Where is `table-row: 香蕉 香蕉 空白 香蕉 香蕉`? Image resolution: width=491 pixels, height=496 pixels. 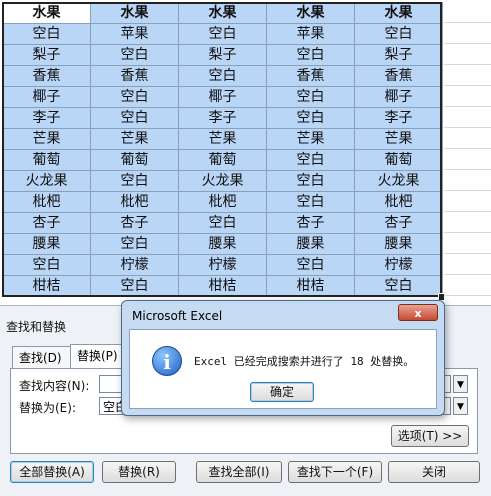
table-row: 香蕉 香蕉 空白 香蕉 香蕉 is located at coordinates (222, 76).